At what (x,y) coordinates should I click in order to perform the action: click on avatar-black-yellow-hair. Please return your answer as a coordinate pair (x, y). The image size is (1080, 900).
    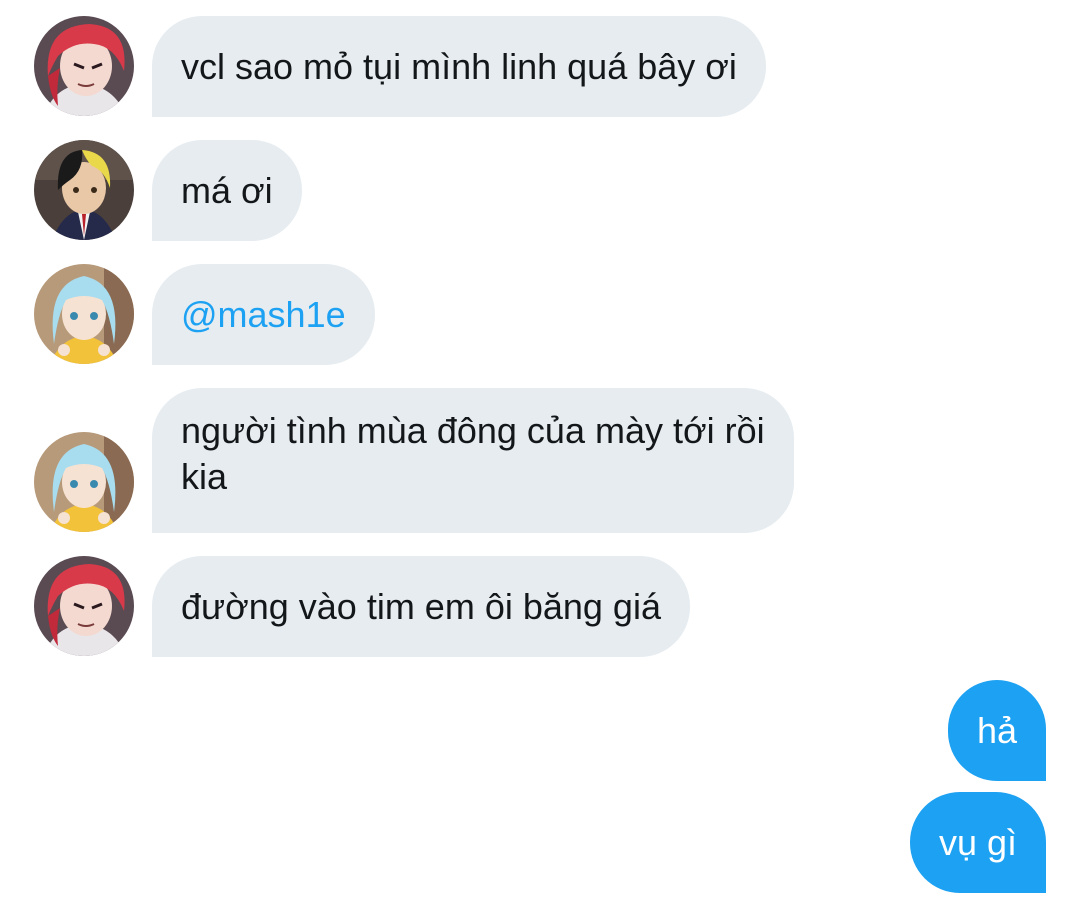
    Looking at the image, I should click on (84, 190).